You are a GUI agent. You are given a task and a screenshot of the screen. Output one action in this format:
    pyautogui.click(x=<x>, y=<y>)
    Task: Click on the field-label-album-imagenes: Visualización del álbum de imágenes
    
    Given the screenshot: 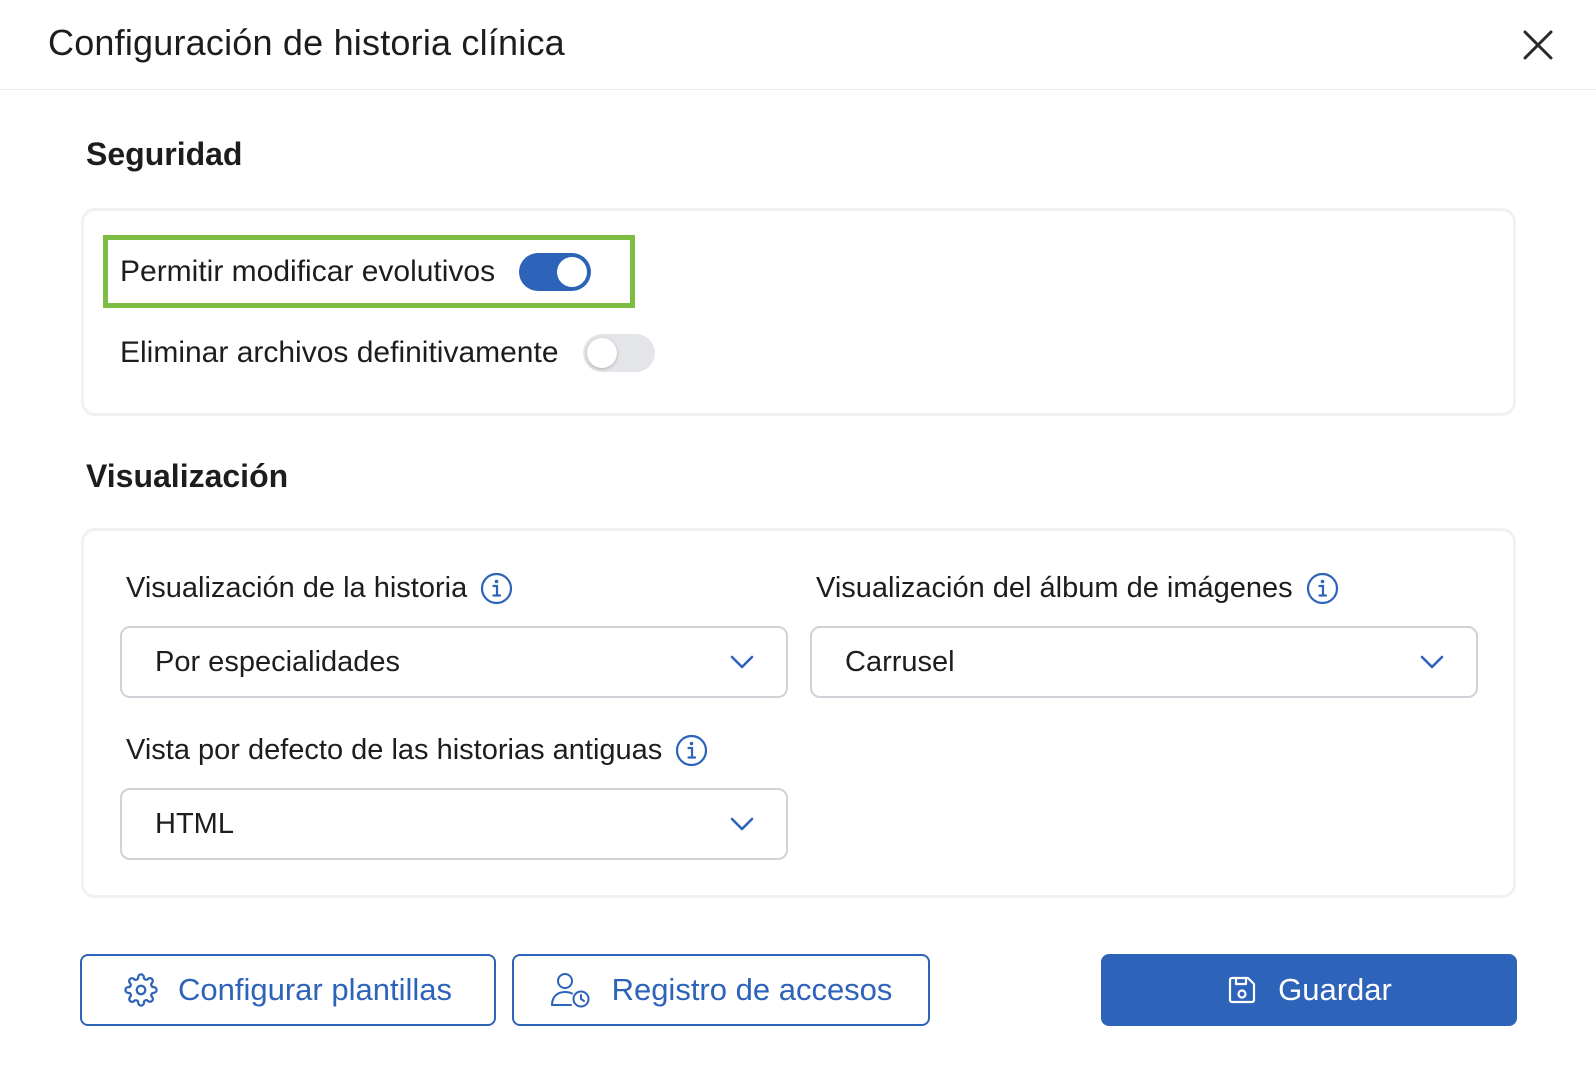 What is the action you would take?
    pyautogui.click(x=1077, y=588)
    